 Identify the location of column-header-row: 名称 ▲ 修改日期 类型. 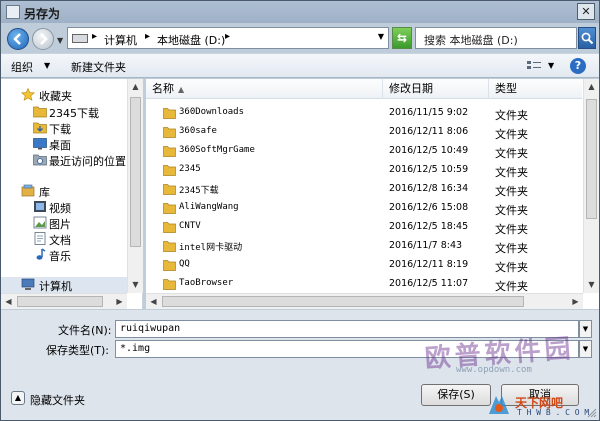
(364, 89).